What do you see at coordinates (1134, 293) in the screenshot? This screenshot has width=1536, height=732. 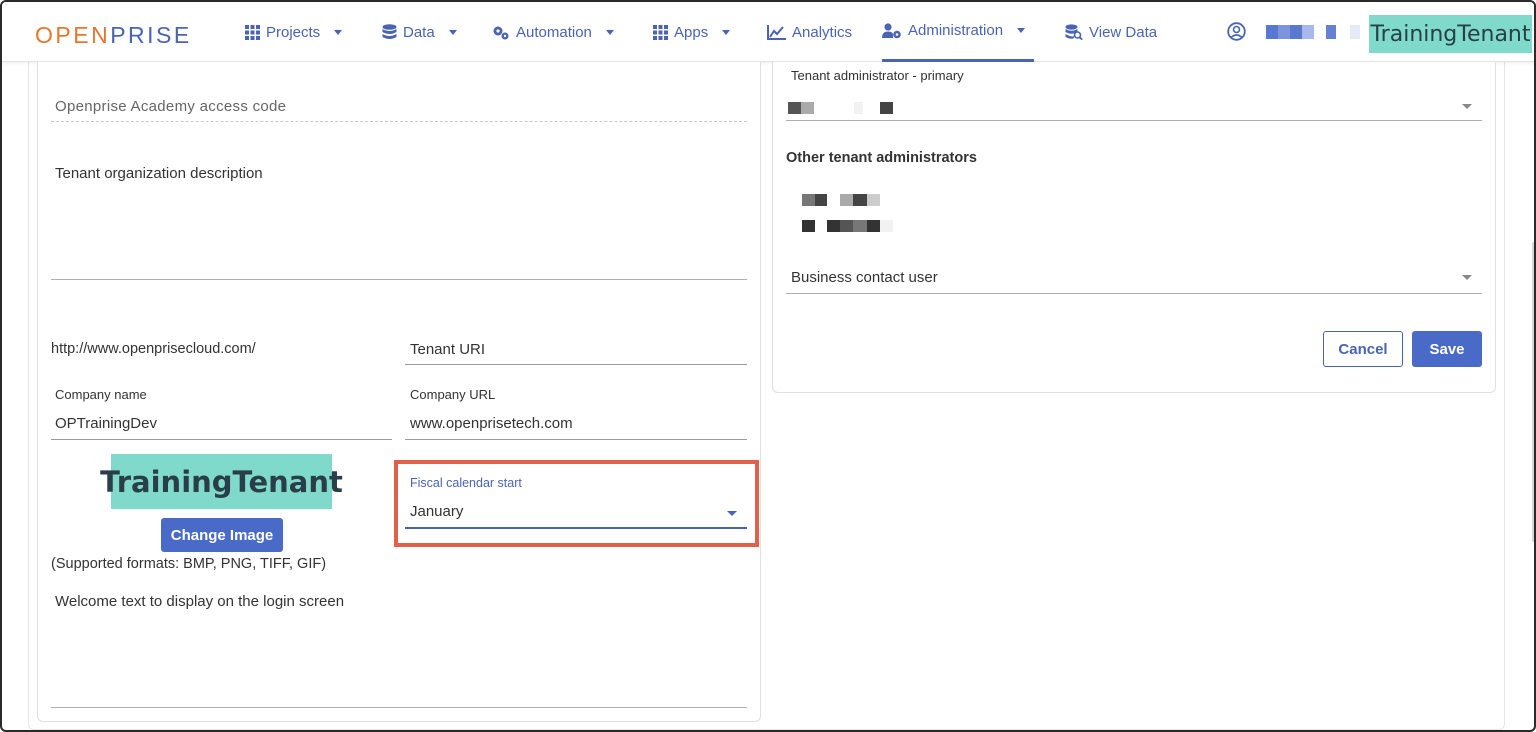 I see `business-contact-underline` at bounding box center [1134, 293].